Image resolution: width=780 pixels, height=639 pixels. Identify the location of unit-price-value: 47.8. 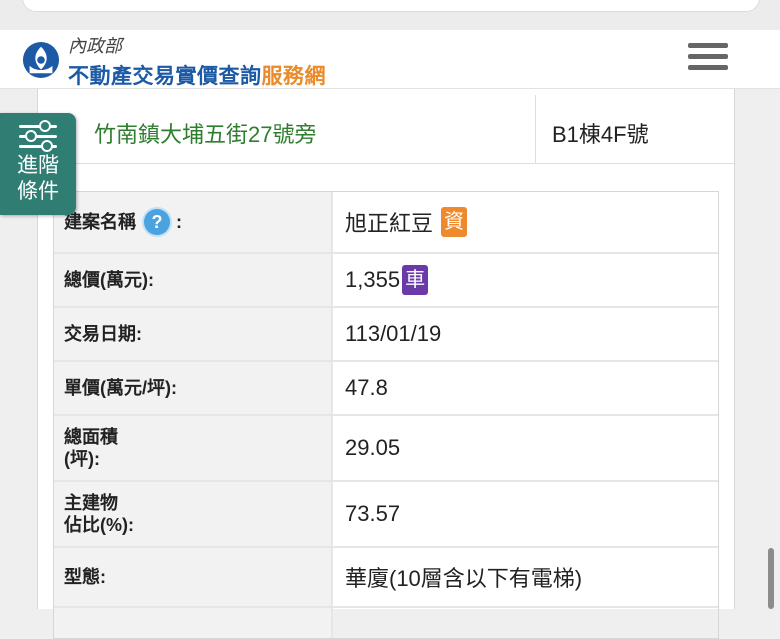
(366, 387).